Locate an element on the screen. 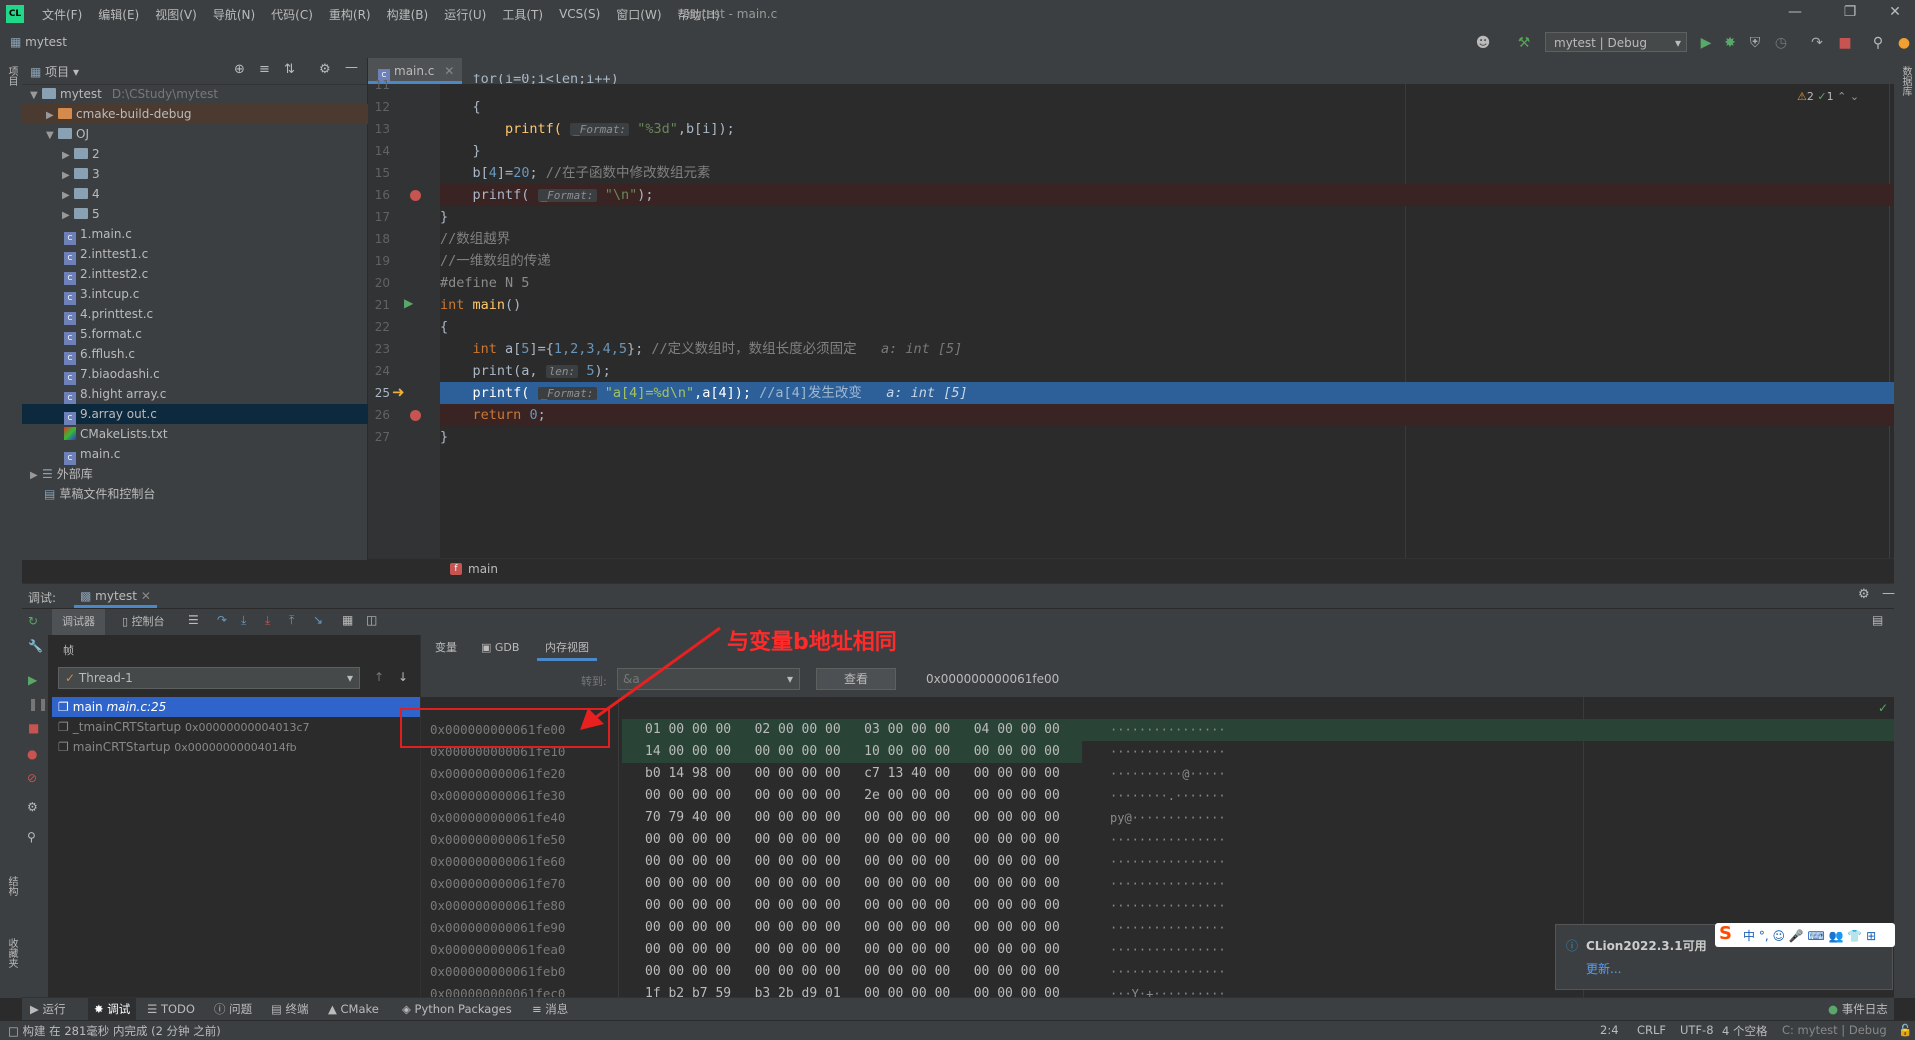 This screenshot has width=1915, height=1040. stripe-project: 项目 is located at coordinates (11, 76).